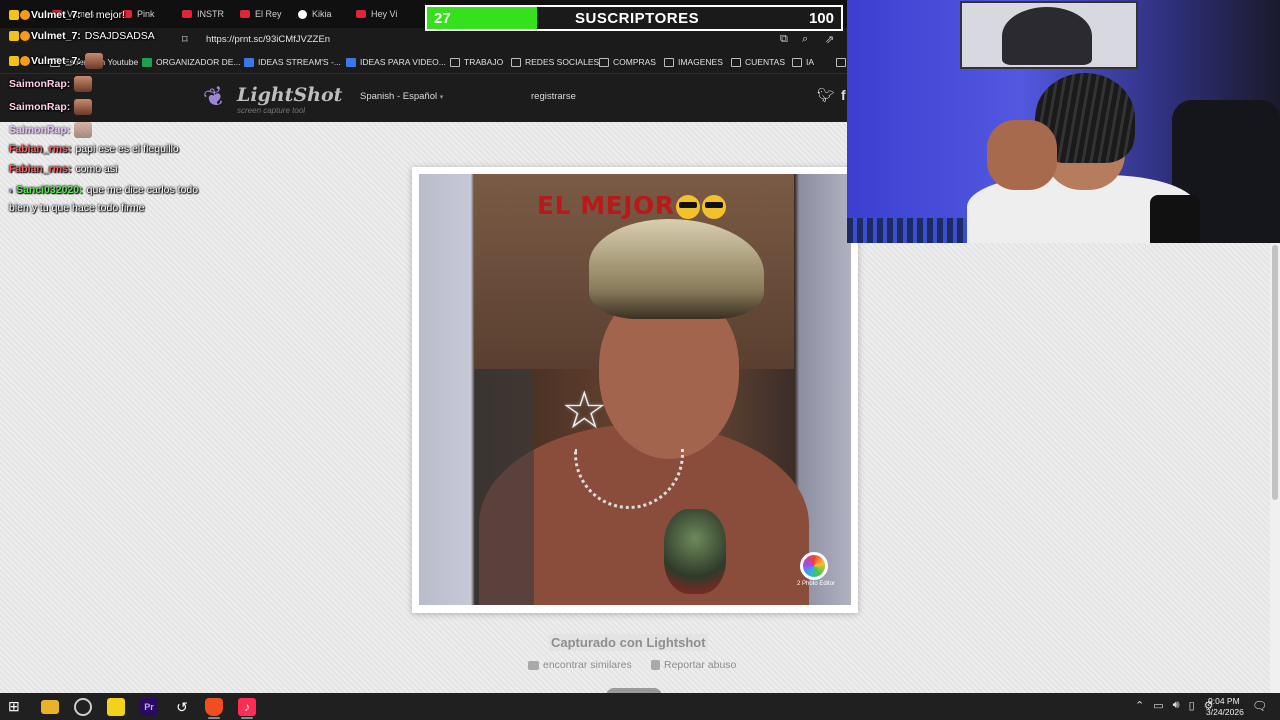 This screenshot has width=1280, height=720. Describe the element at coordinates (25, 36) in the screenshot. I see `number-badge-icon` at that location.